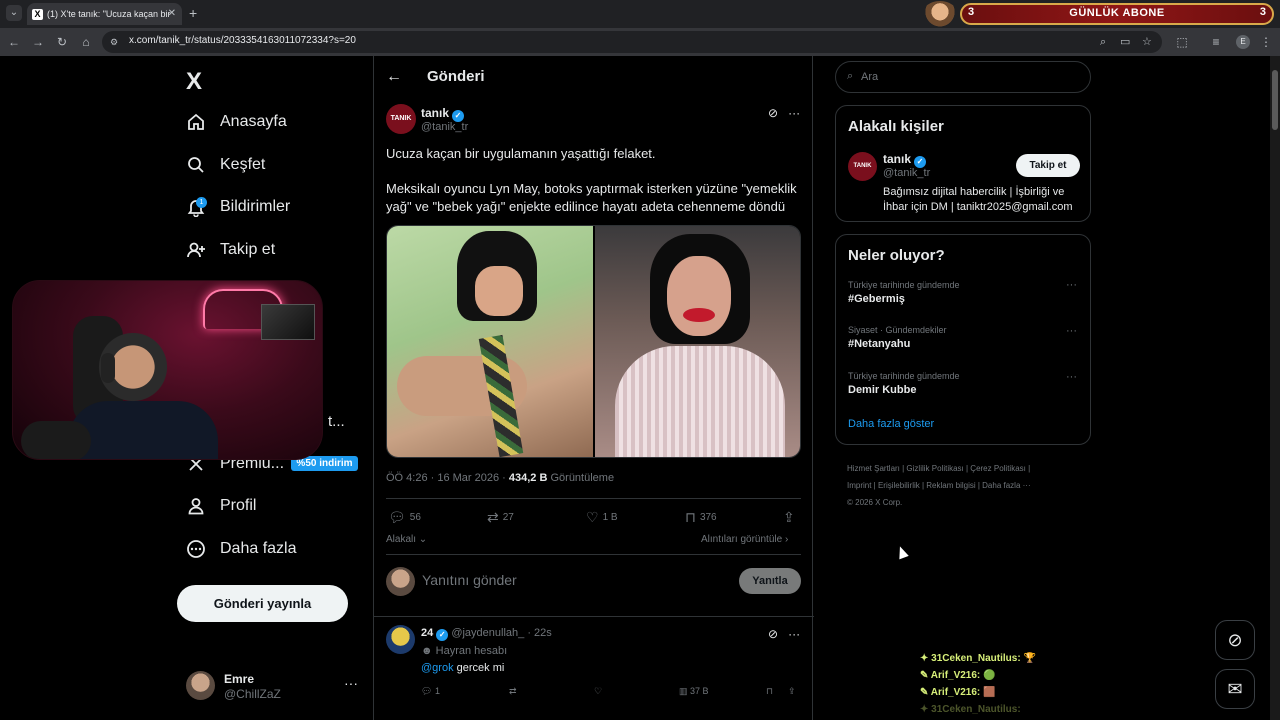 This screenshot has width=1280, height=720. What do you see at coordinates (167, 370) in the screenshot?
I see `webcam-overlay` at bounding box center [167, 370].